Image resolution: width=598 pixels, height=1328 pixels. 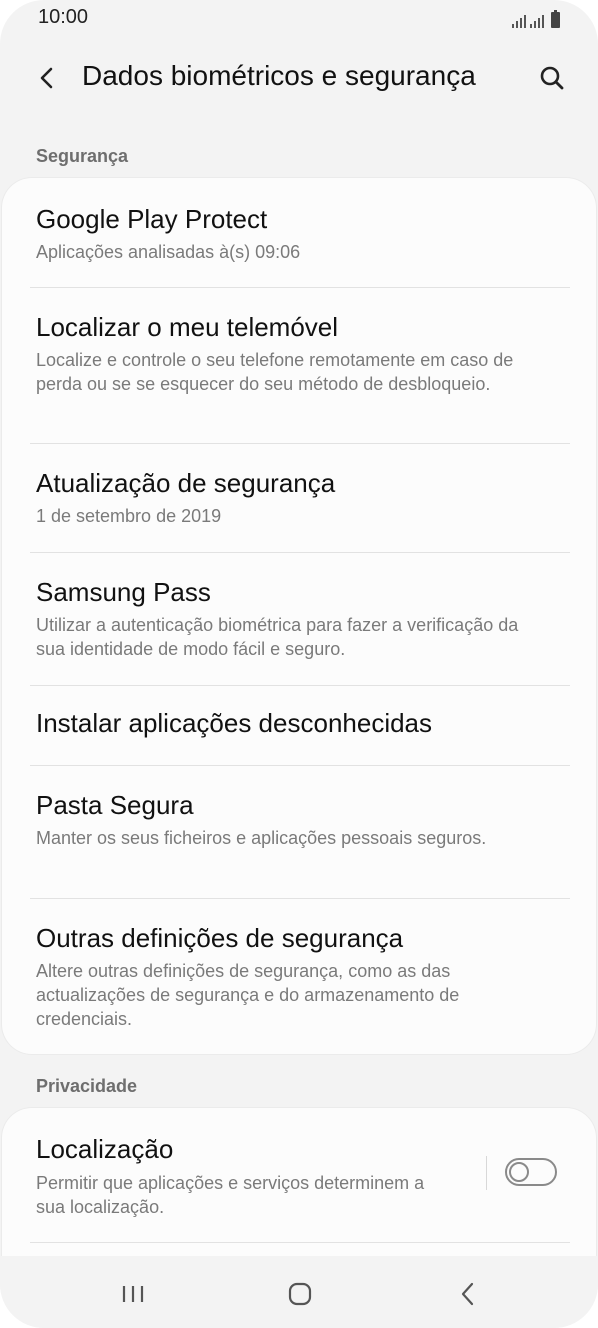 What do you see at coordinates (187, 327) in the screenshot?
I see `item-title: Localizar o meu telemóvel` at bounding box center [187, 327].